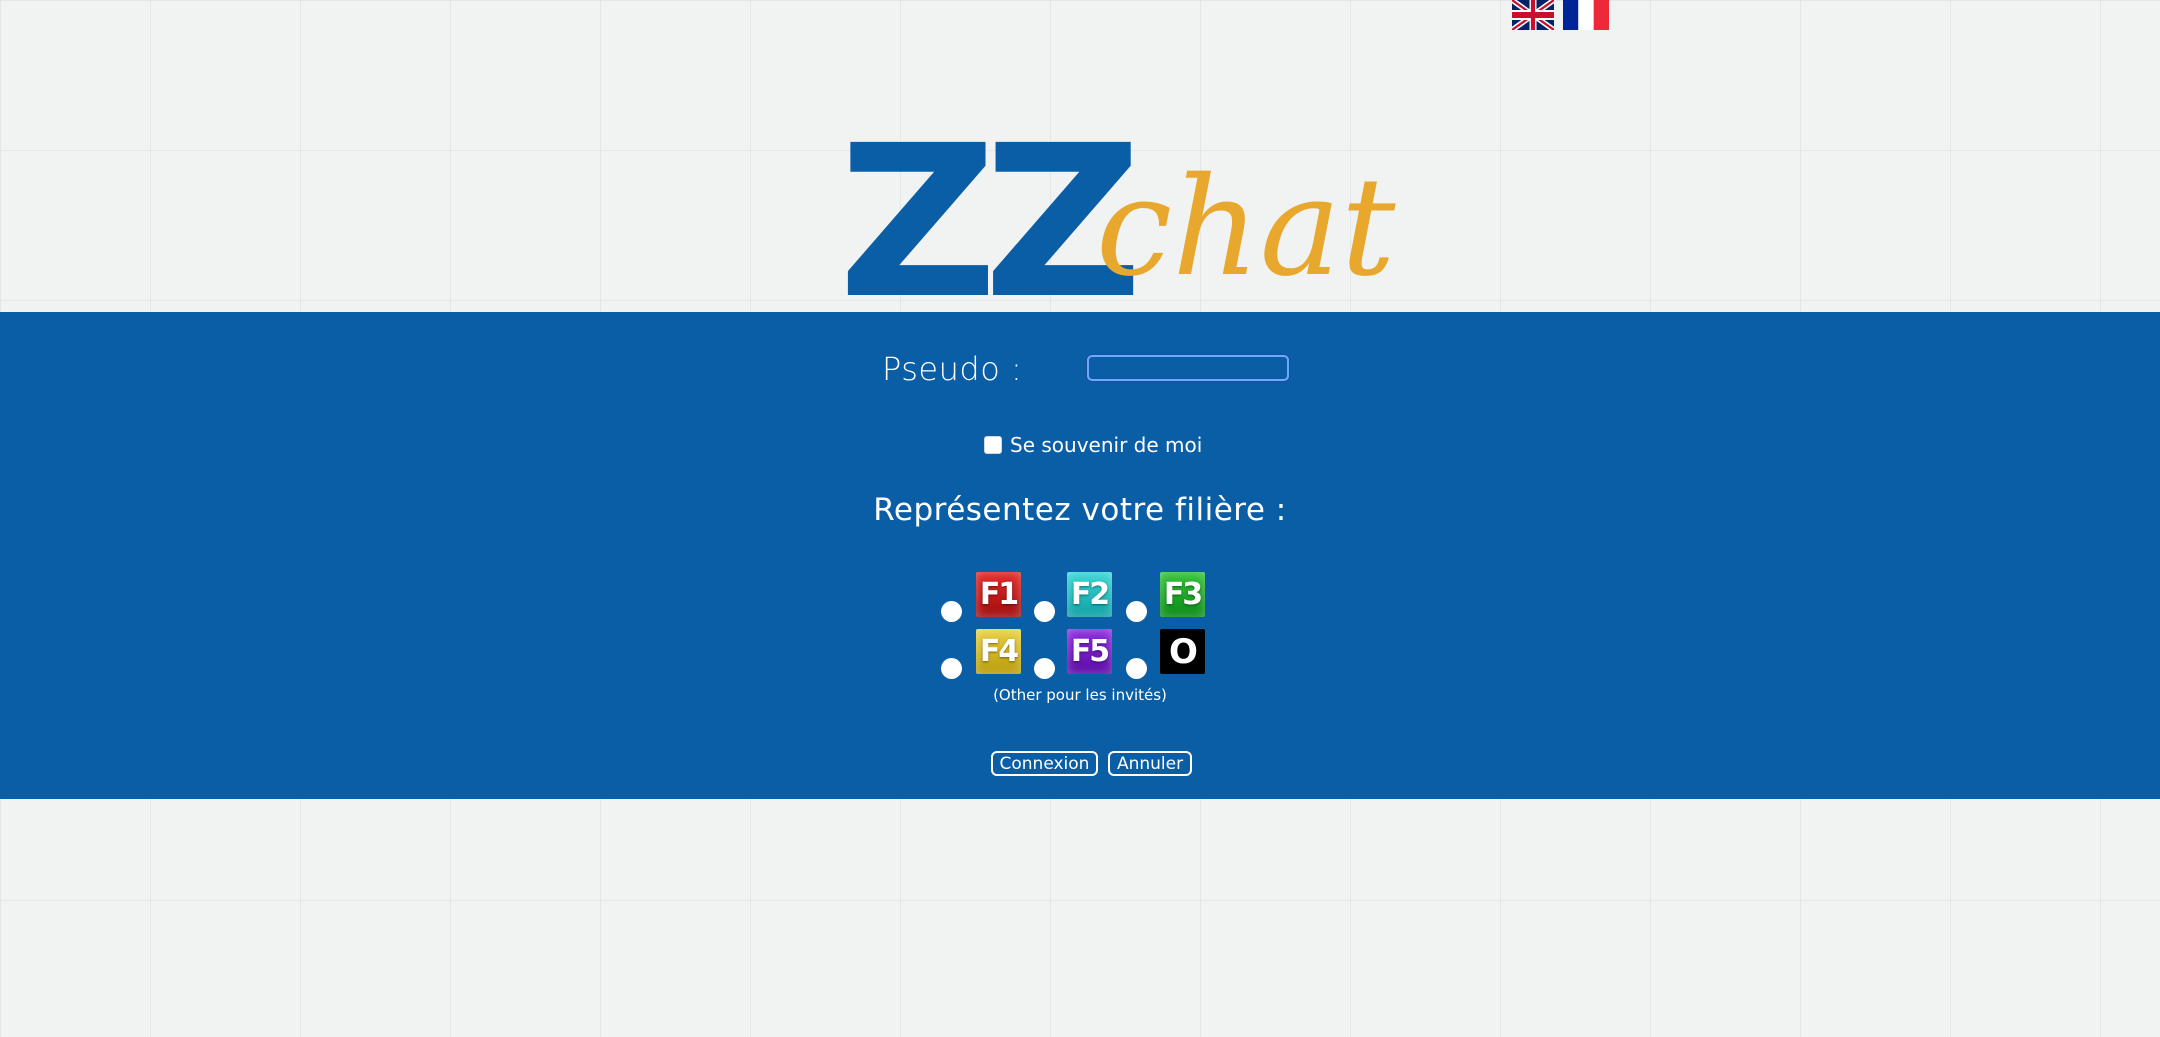 The height and width of the screenshot is (1037, 2160). What do you see at coordinates (990, 222) in the screenshot?
I see `logo-zz-text: ZZ` at bounding box center [990, 222].